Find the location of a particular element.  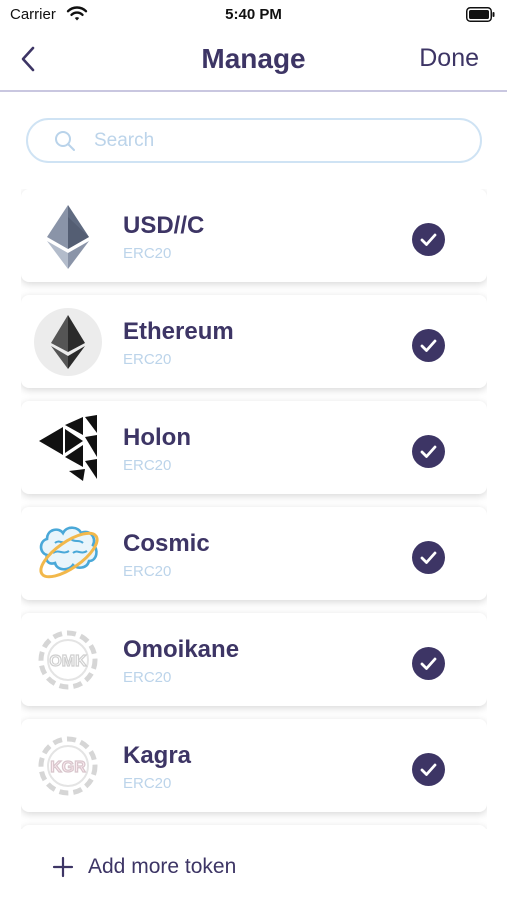

token-row: KGR Kagra ERC20 is located at coordinates (254, 765).